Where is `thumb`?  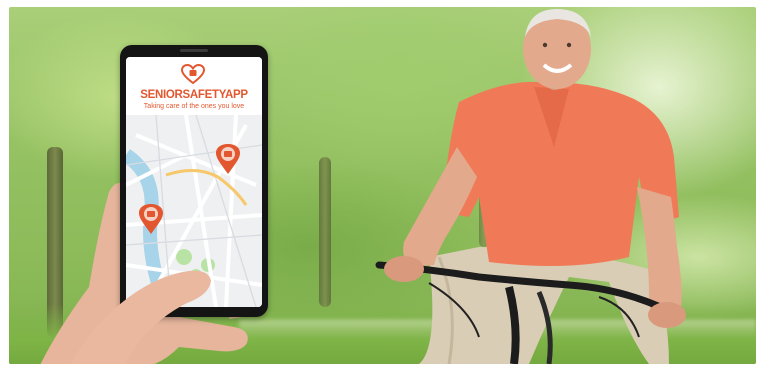 thumb is located at coordinates (140, 317).